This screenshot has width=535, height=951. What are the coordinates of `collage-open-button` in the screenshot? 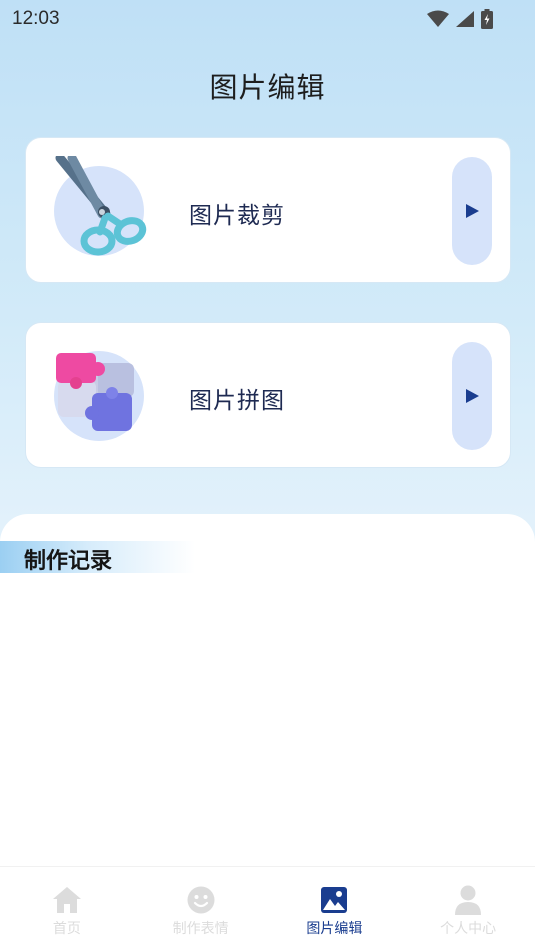 It's located at (472, 396).